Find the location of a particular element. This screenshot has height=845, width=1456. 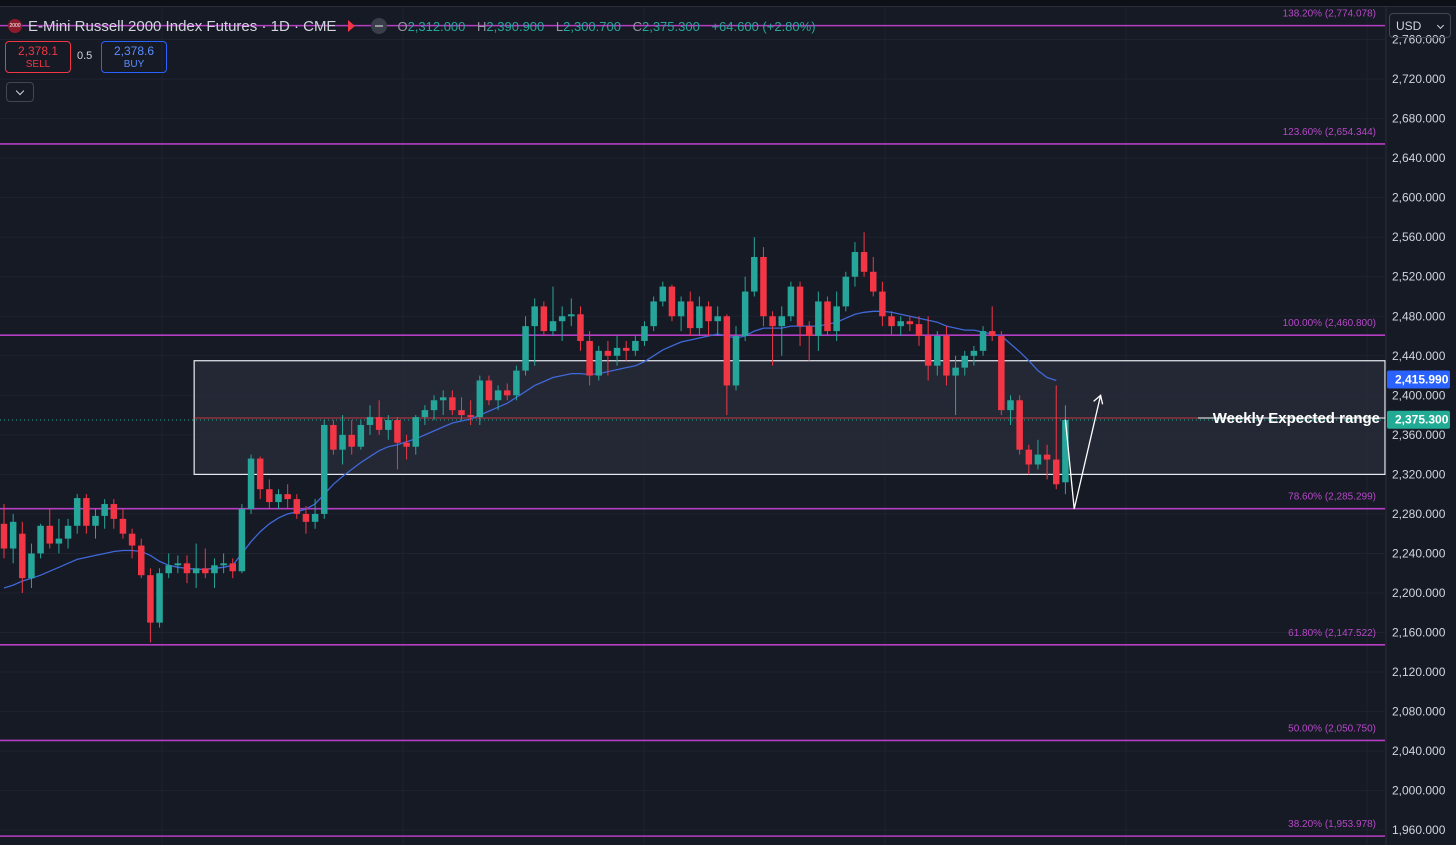

hide-icon is located at coordinates (379, 26).